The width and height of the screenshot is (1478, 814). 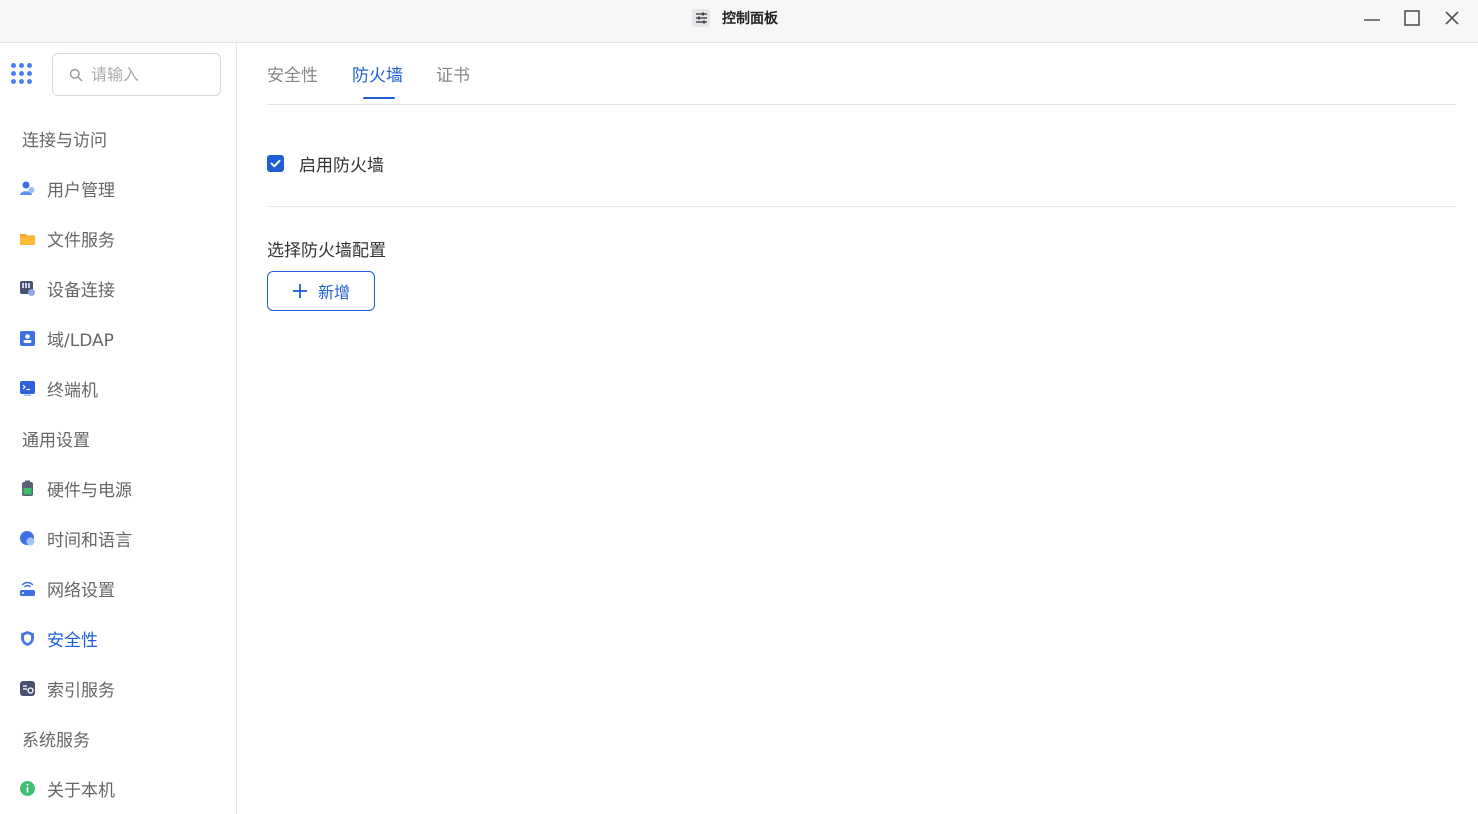 I want to click on sidebar-item-label: 域/LDAP, so click(x=80, y=340).